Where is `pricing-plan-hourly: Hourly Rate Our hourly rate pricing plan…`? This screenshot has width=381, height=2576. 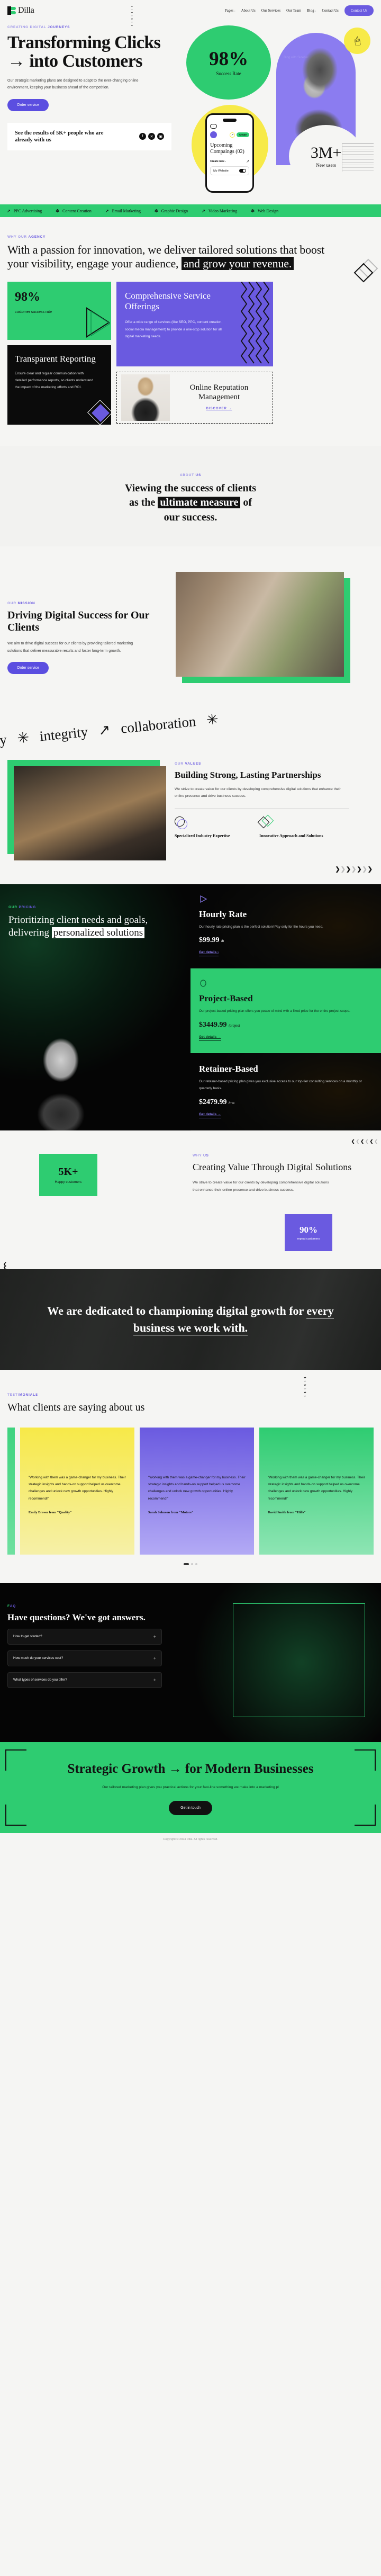
pricing-plan-hourly: Hourly Rate Our hourly rate pricing plan… is located at coordinates (285, 926).